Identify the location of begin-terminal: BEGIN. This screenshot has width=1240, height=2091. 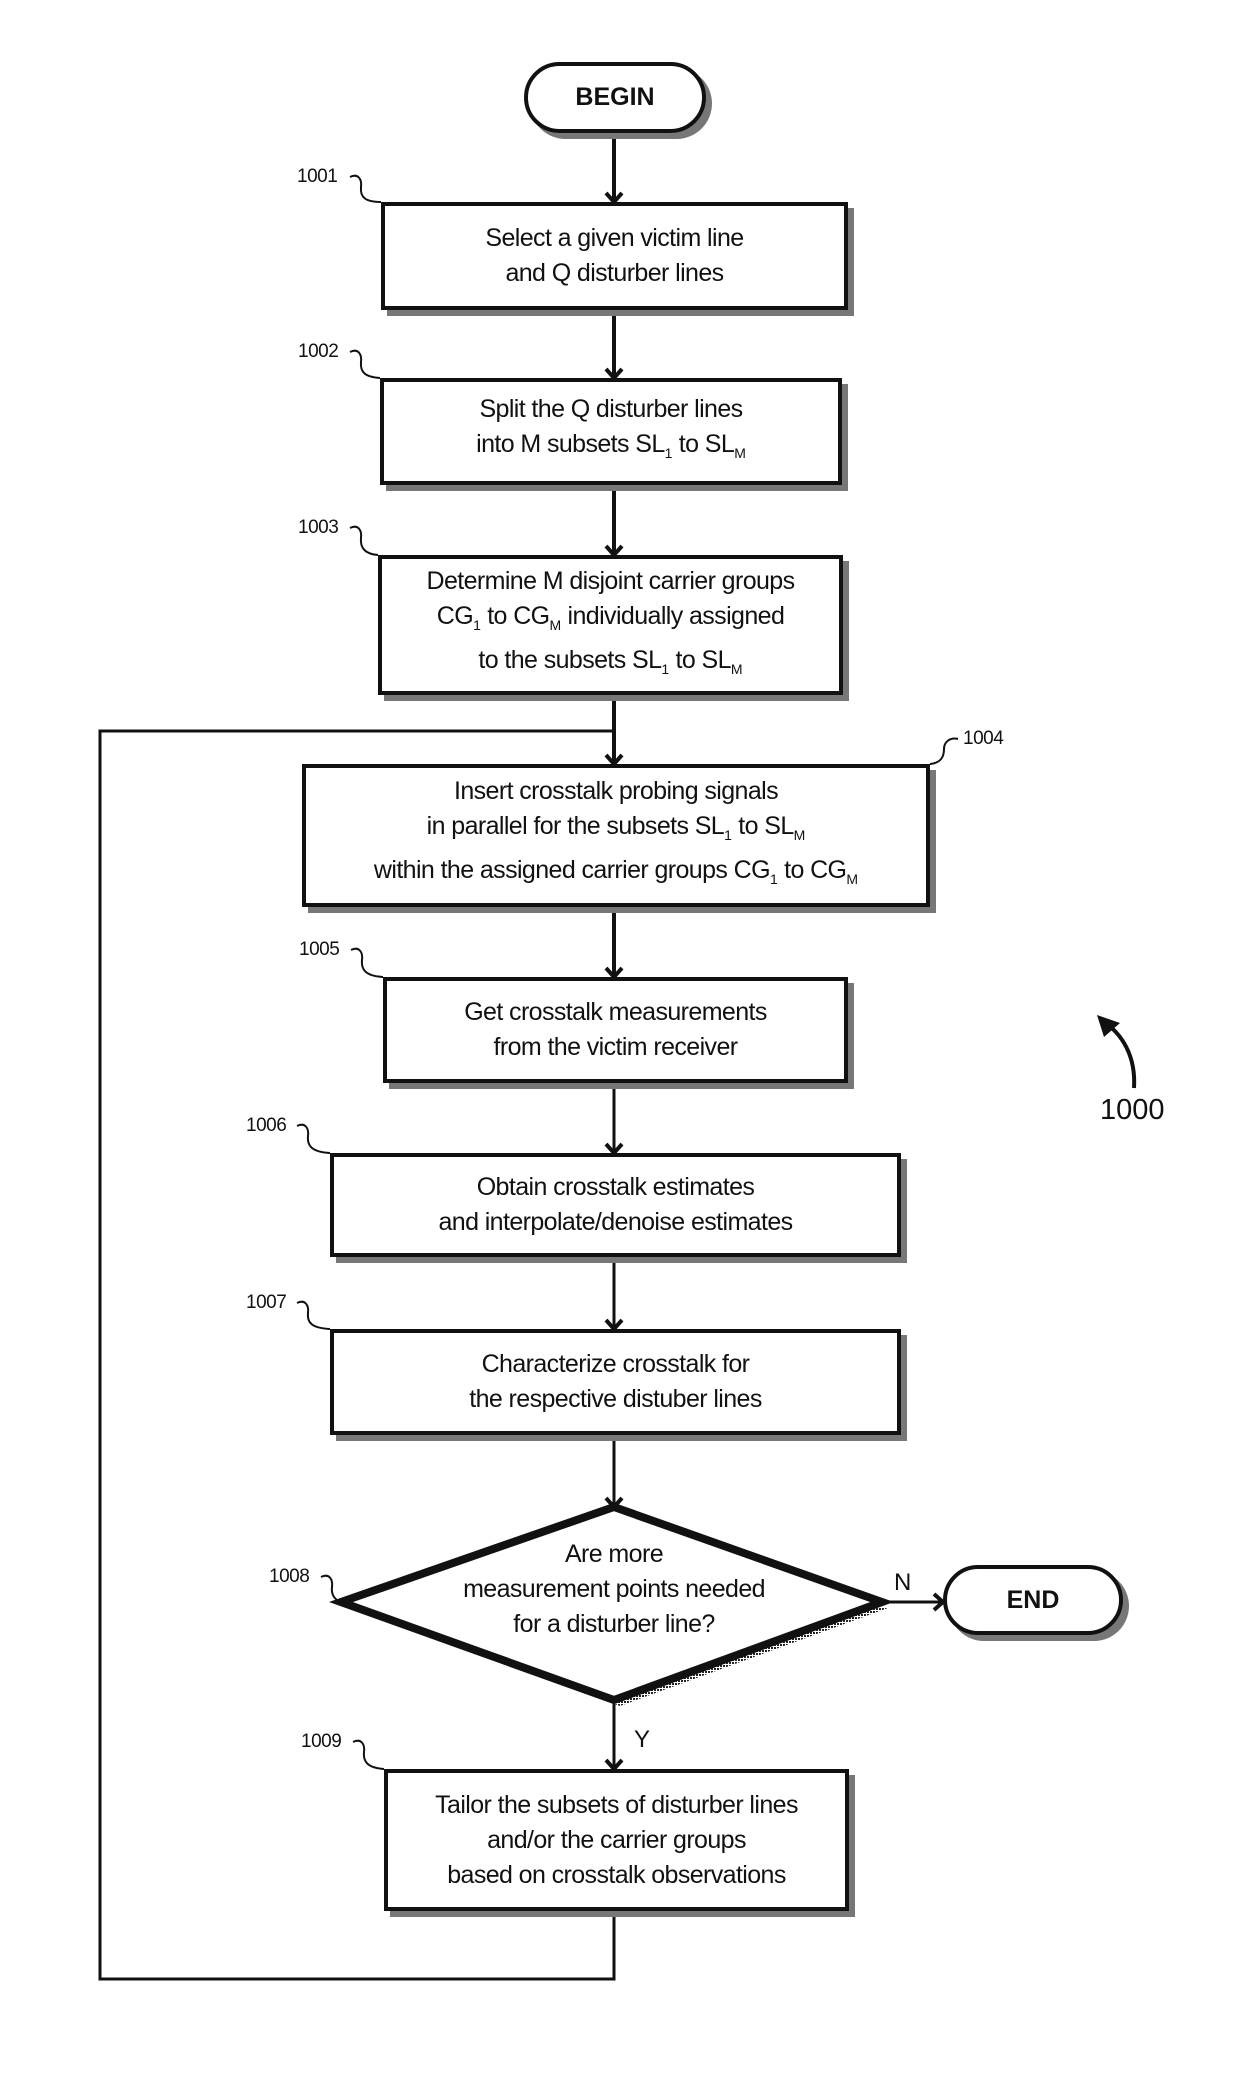
(615, 97).